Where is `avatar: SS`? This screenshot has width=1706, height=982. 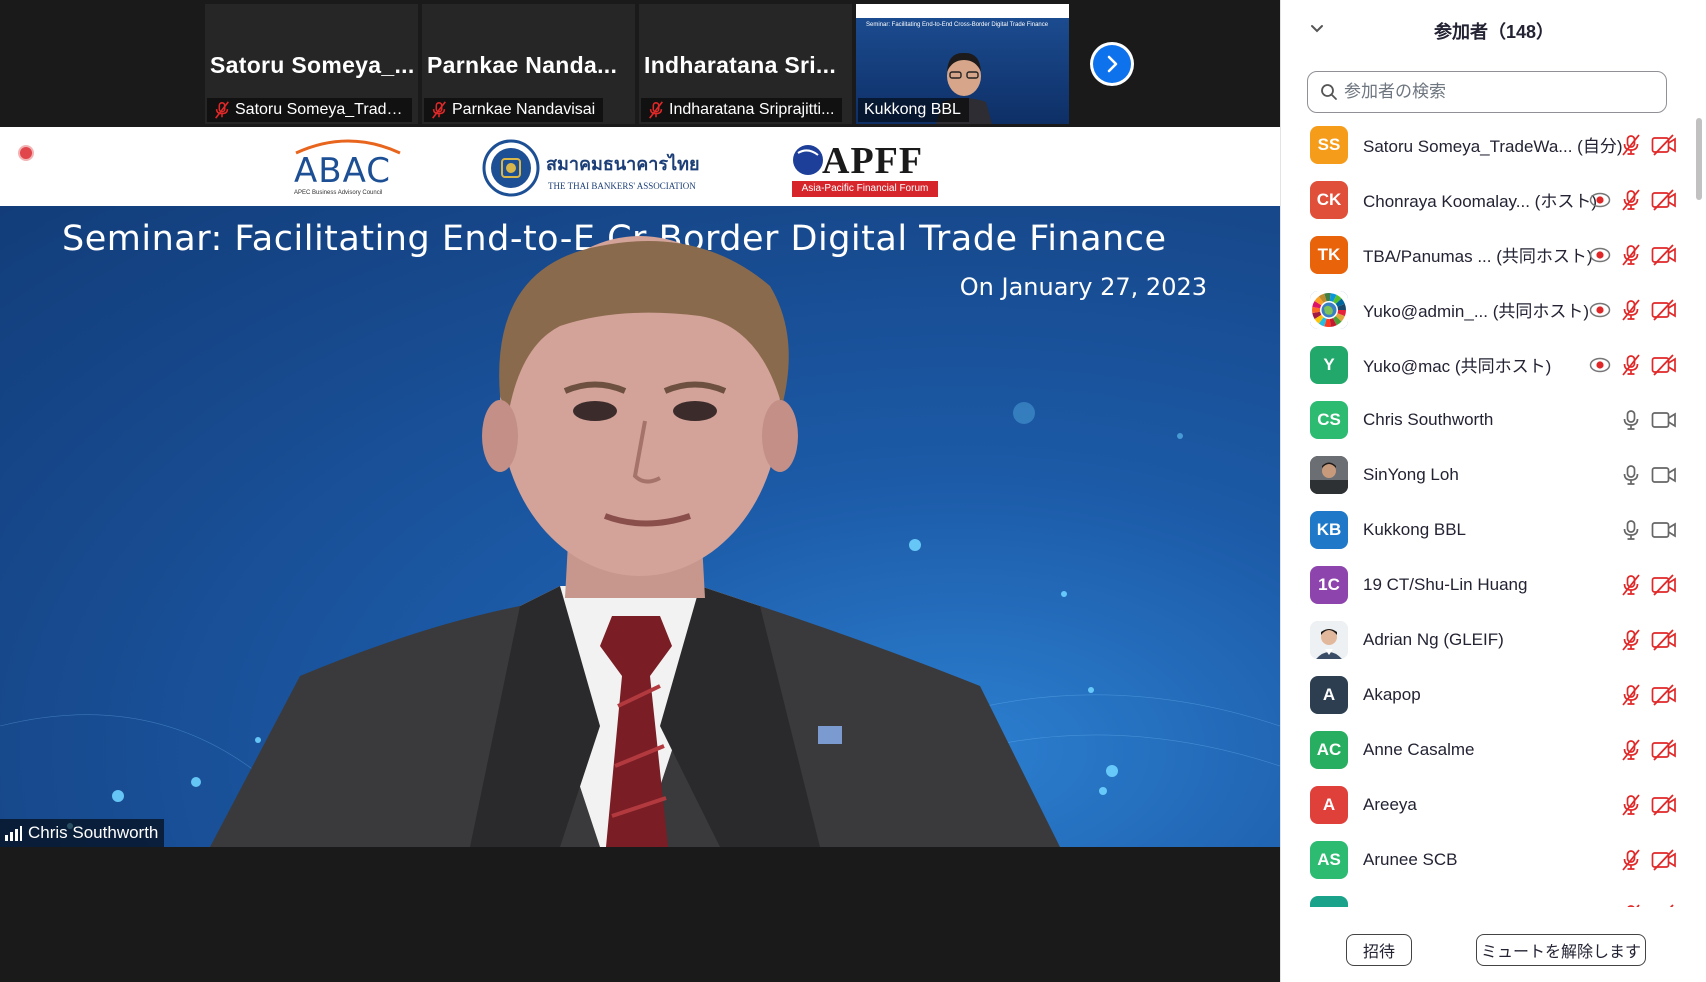 avatar: SS is located at coordinates (1329, 144).